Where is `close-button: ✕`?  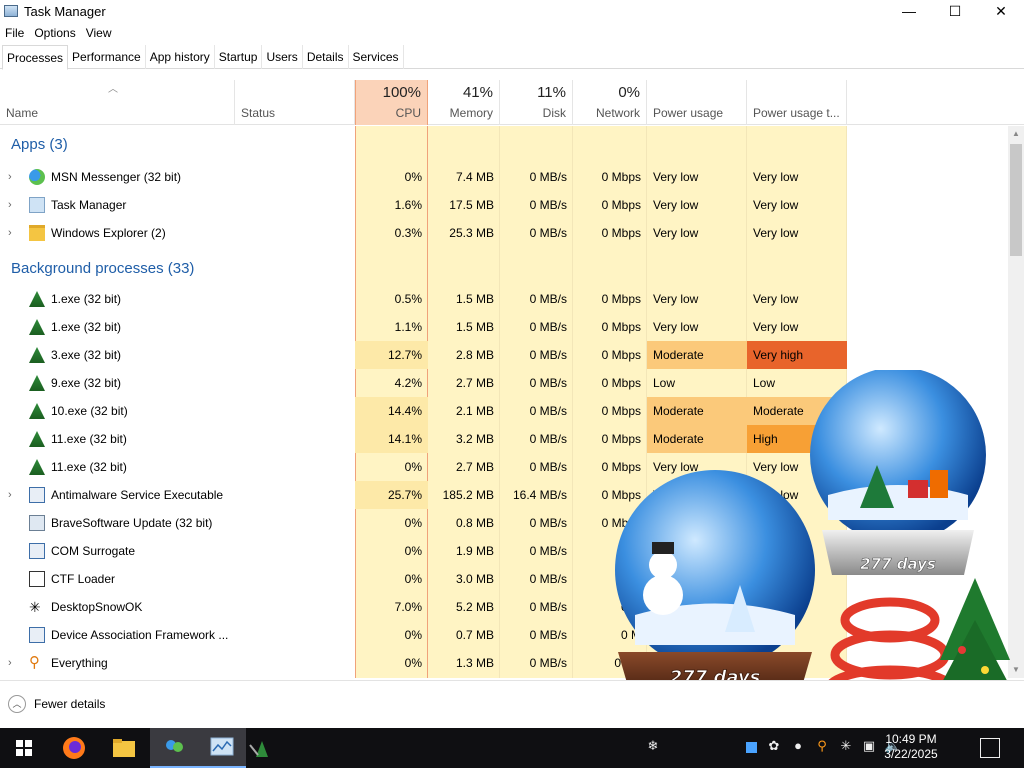
close-button: ✕ is located at coordinates (1001, 11).